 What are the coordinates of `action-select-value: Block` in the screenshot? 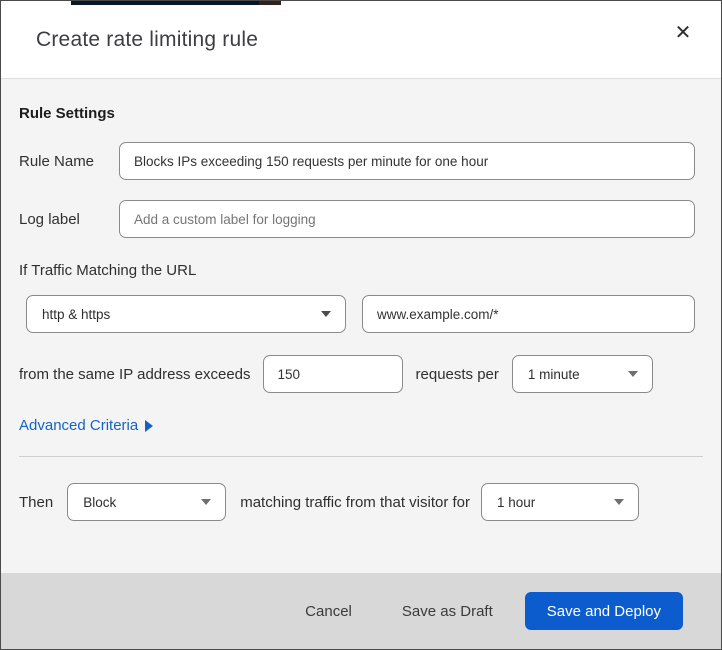 It's located at (100, 502).